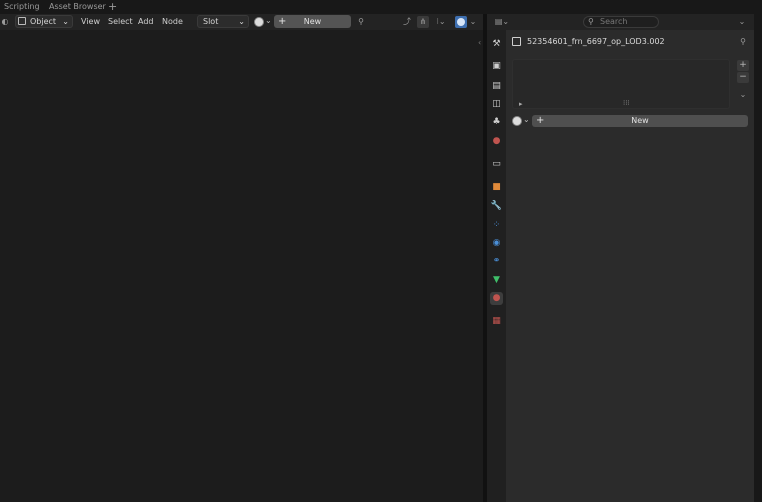 This screenshot has width=762, height=502. Describe the element at coordinates (521, 104) in the screenshot. I see `expand-arrow-icon: ▸` at that location.